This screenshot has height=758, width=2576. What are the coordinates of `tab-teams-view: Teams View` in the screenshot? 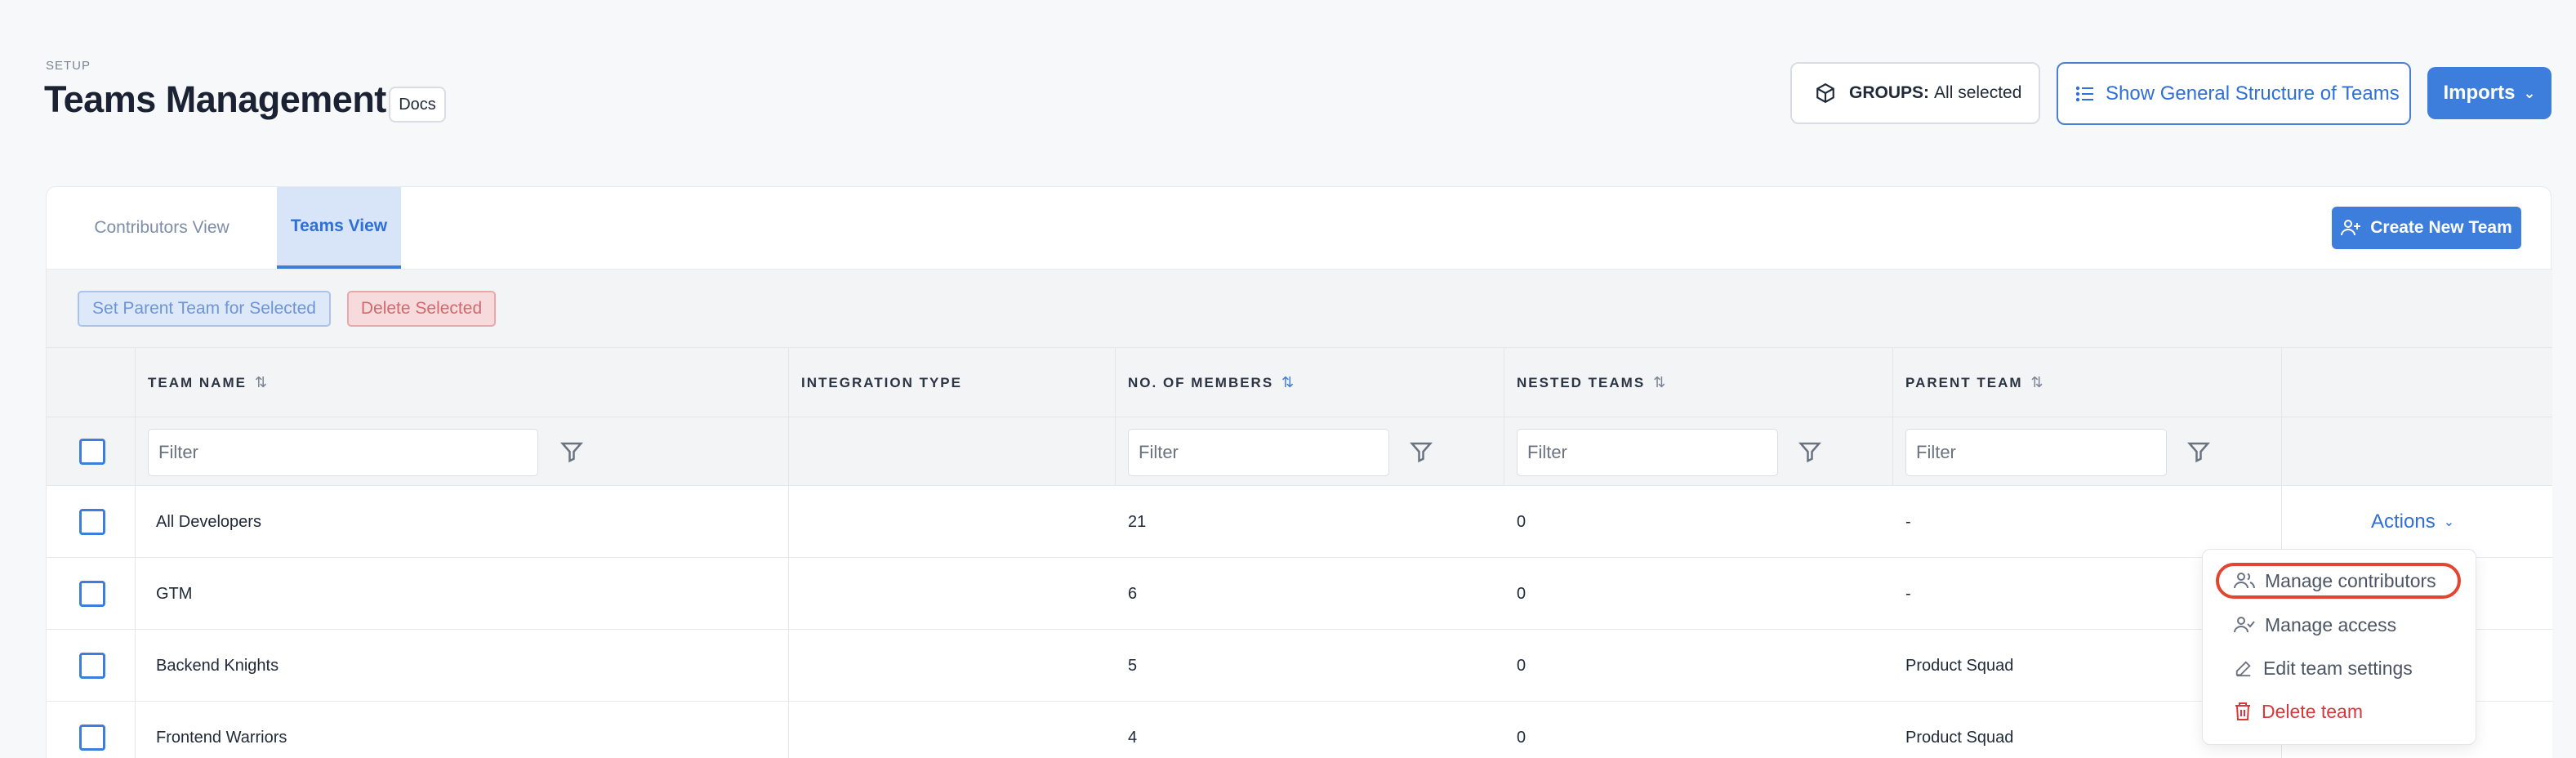 It's located at (339, 228).